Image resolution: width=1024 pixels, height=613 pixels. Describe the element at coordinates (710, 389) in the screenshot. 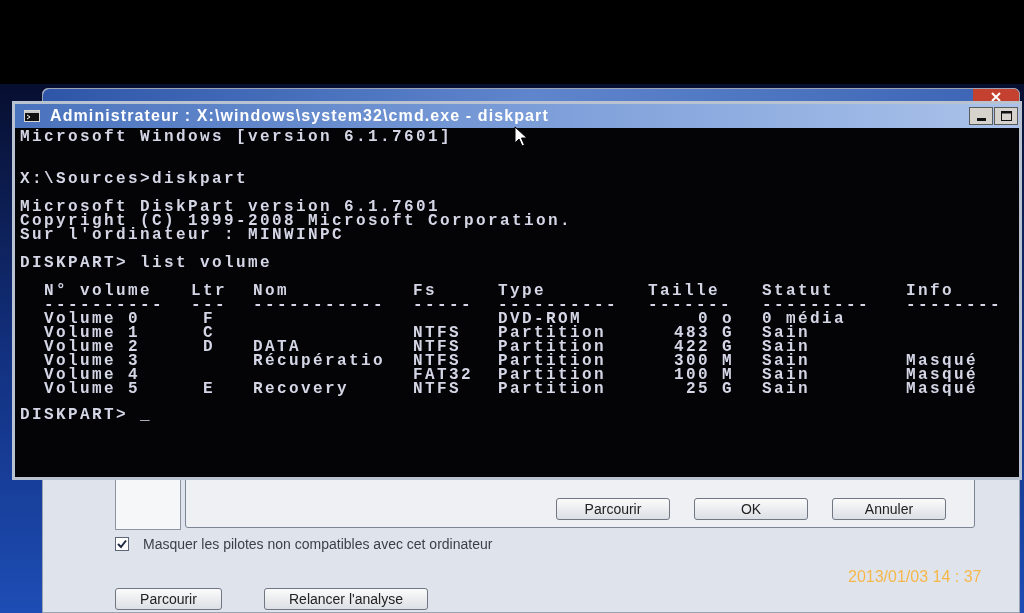

I see `table-cell: 25 G` at that location.